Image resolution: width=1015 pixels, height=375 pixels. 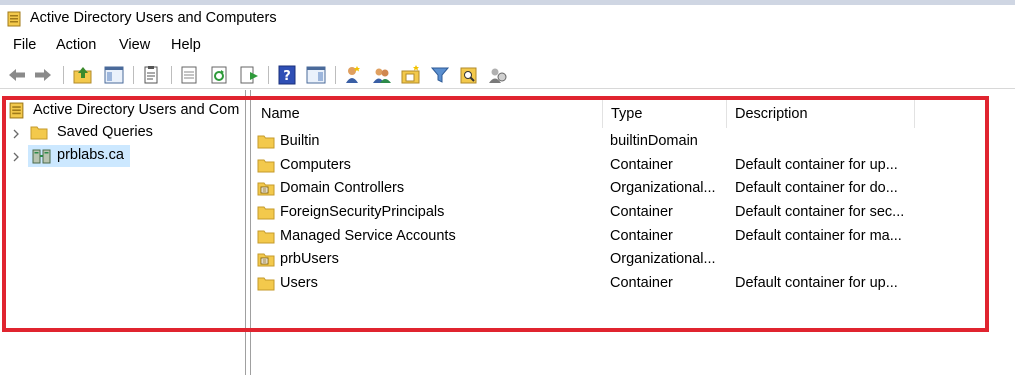 I want to click on cell-name: Users, so click(x=299, y=283).